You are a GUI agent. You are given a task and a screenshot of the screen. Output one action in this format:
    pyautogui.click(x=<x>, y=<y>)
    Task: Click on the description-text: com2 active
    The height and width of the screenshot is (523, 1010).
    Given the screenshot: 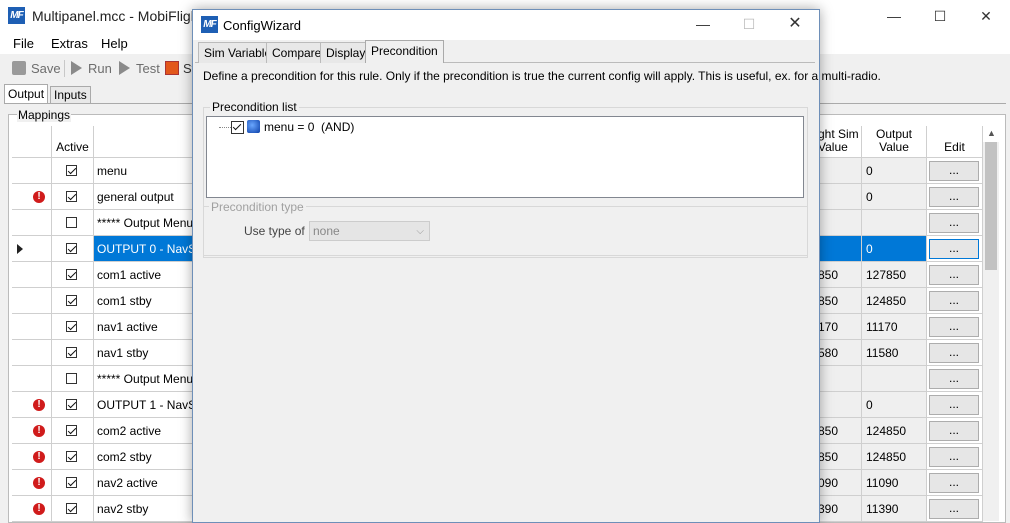 What is the action you would take?
    pyautogui.click(x=129, y=431)
    